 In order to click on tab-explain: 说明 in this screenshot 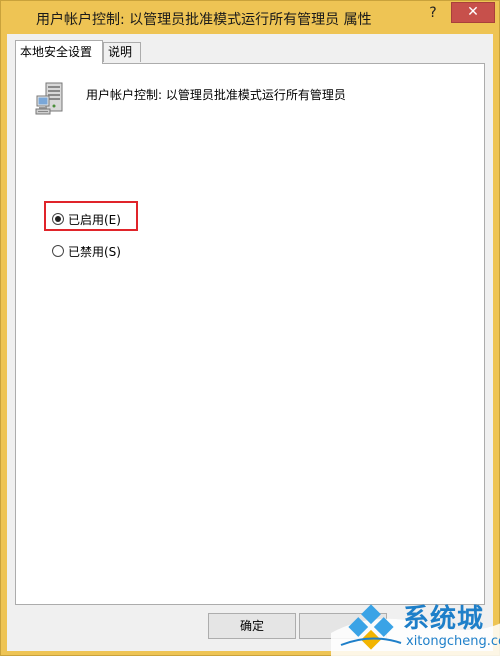, I will do `click(122, 52)`.